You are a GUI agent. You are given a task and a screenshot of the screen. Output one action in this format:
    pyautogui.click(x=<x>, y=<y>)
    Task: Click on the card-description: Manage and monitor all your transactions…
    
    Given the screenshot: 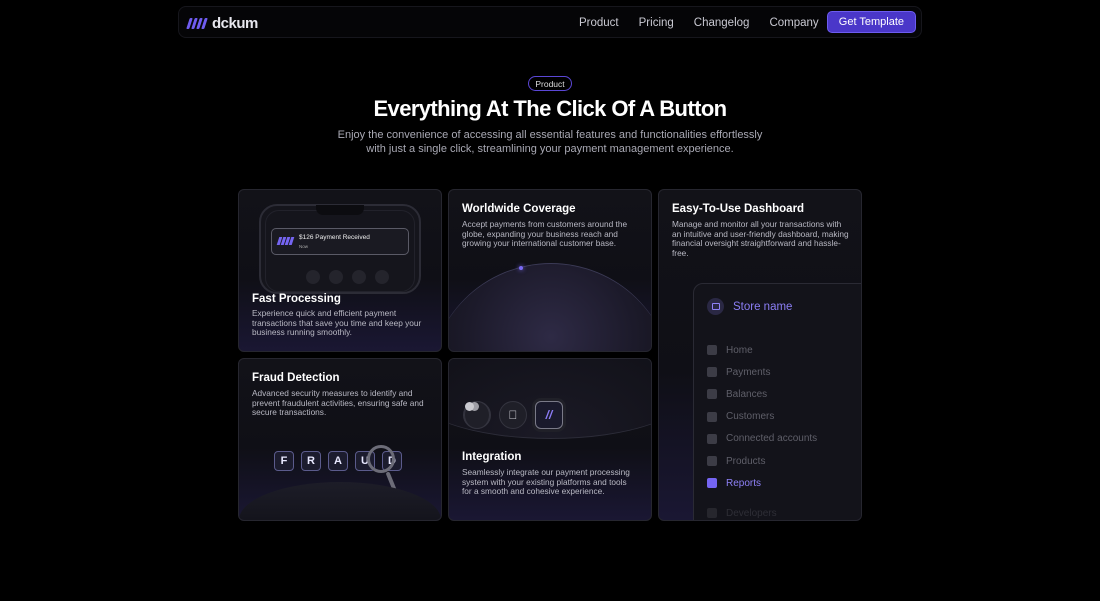 What is the action you would take?
    pyautogui.click(x=760, y=238)
    